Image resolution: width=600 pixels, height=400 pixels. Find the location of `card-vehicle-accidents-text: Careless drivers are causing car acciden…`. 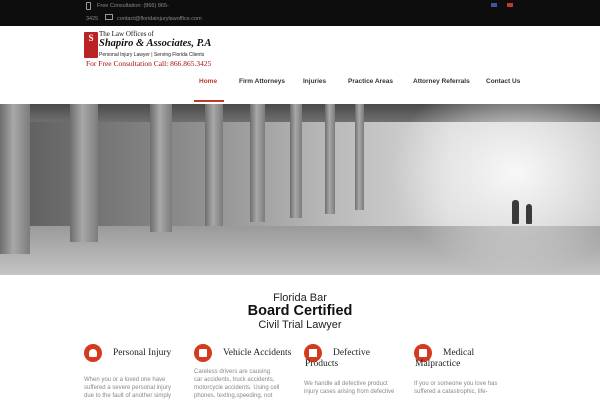

card-vehicle-accidents-text: Careless drivers are causing car acciden… is located at coordinates (237, 384).